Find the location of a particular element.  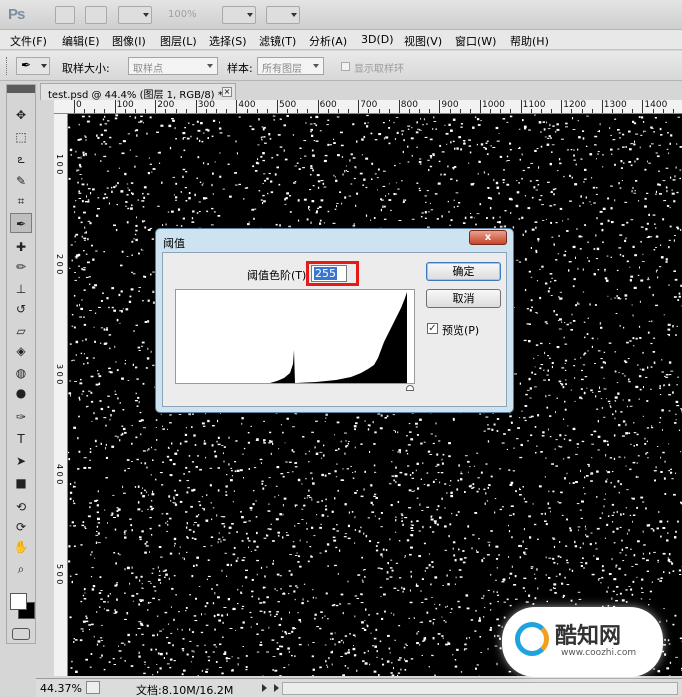

brush-tool-icon: ✏ is located at coordinates (21, 267).